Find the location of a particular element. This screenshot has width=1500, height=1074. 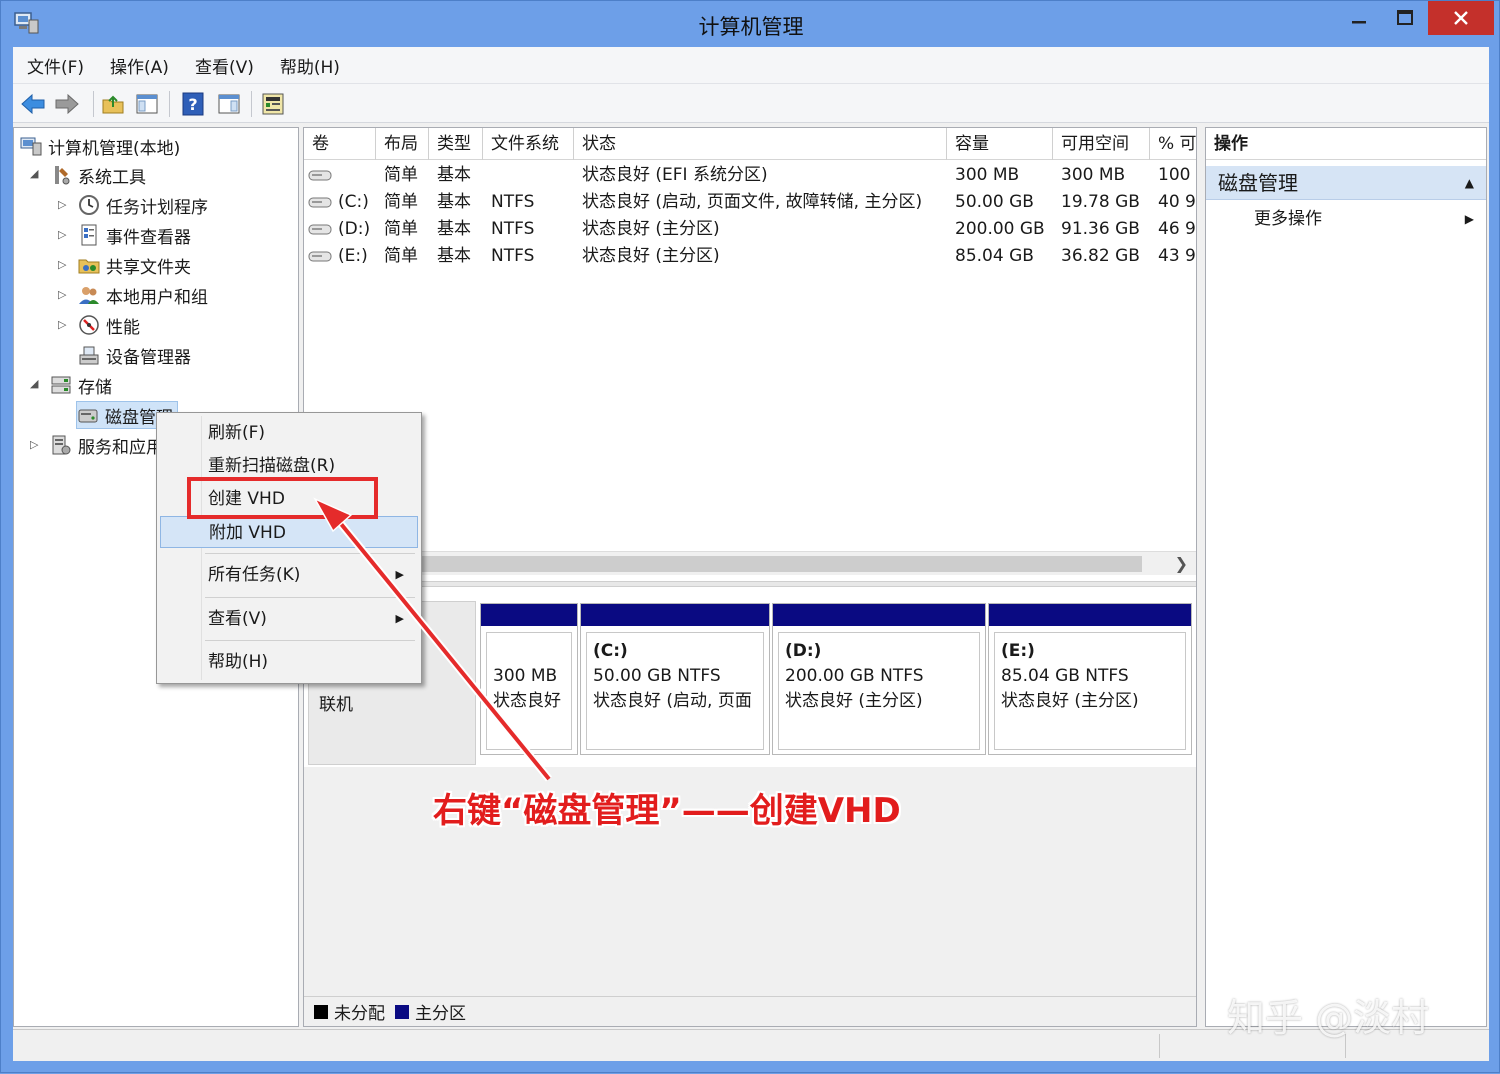

cell-free-space: 91.36 GB is located at coordinates (1100, 229).